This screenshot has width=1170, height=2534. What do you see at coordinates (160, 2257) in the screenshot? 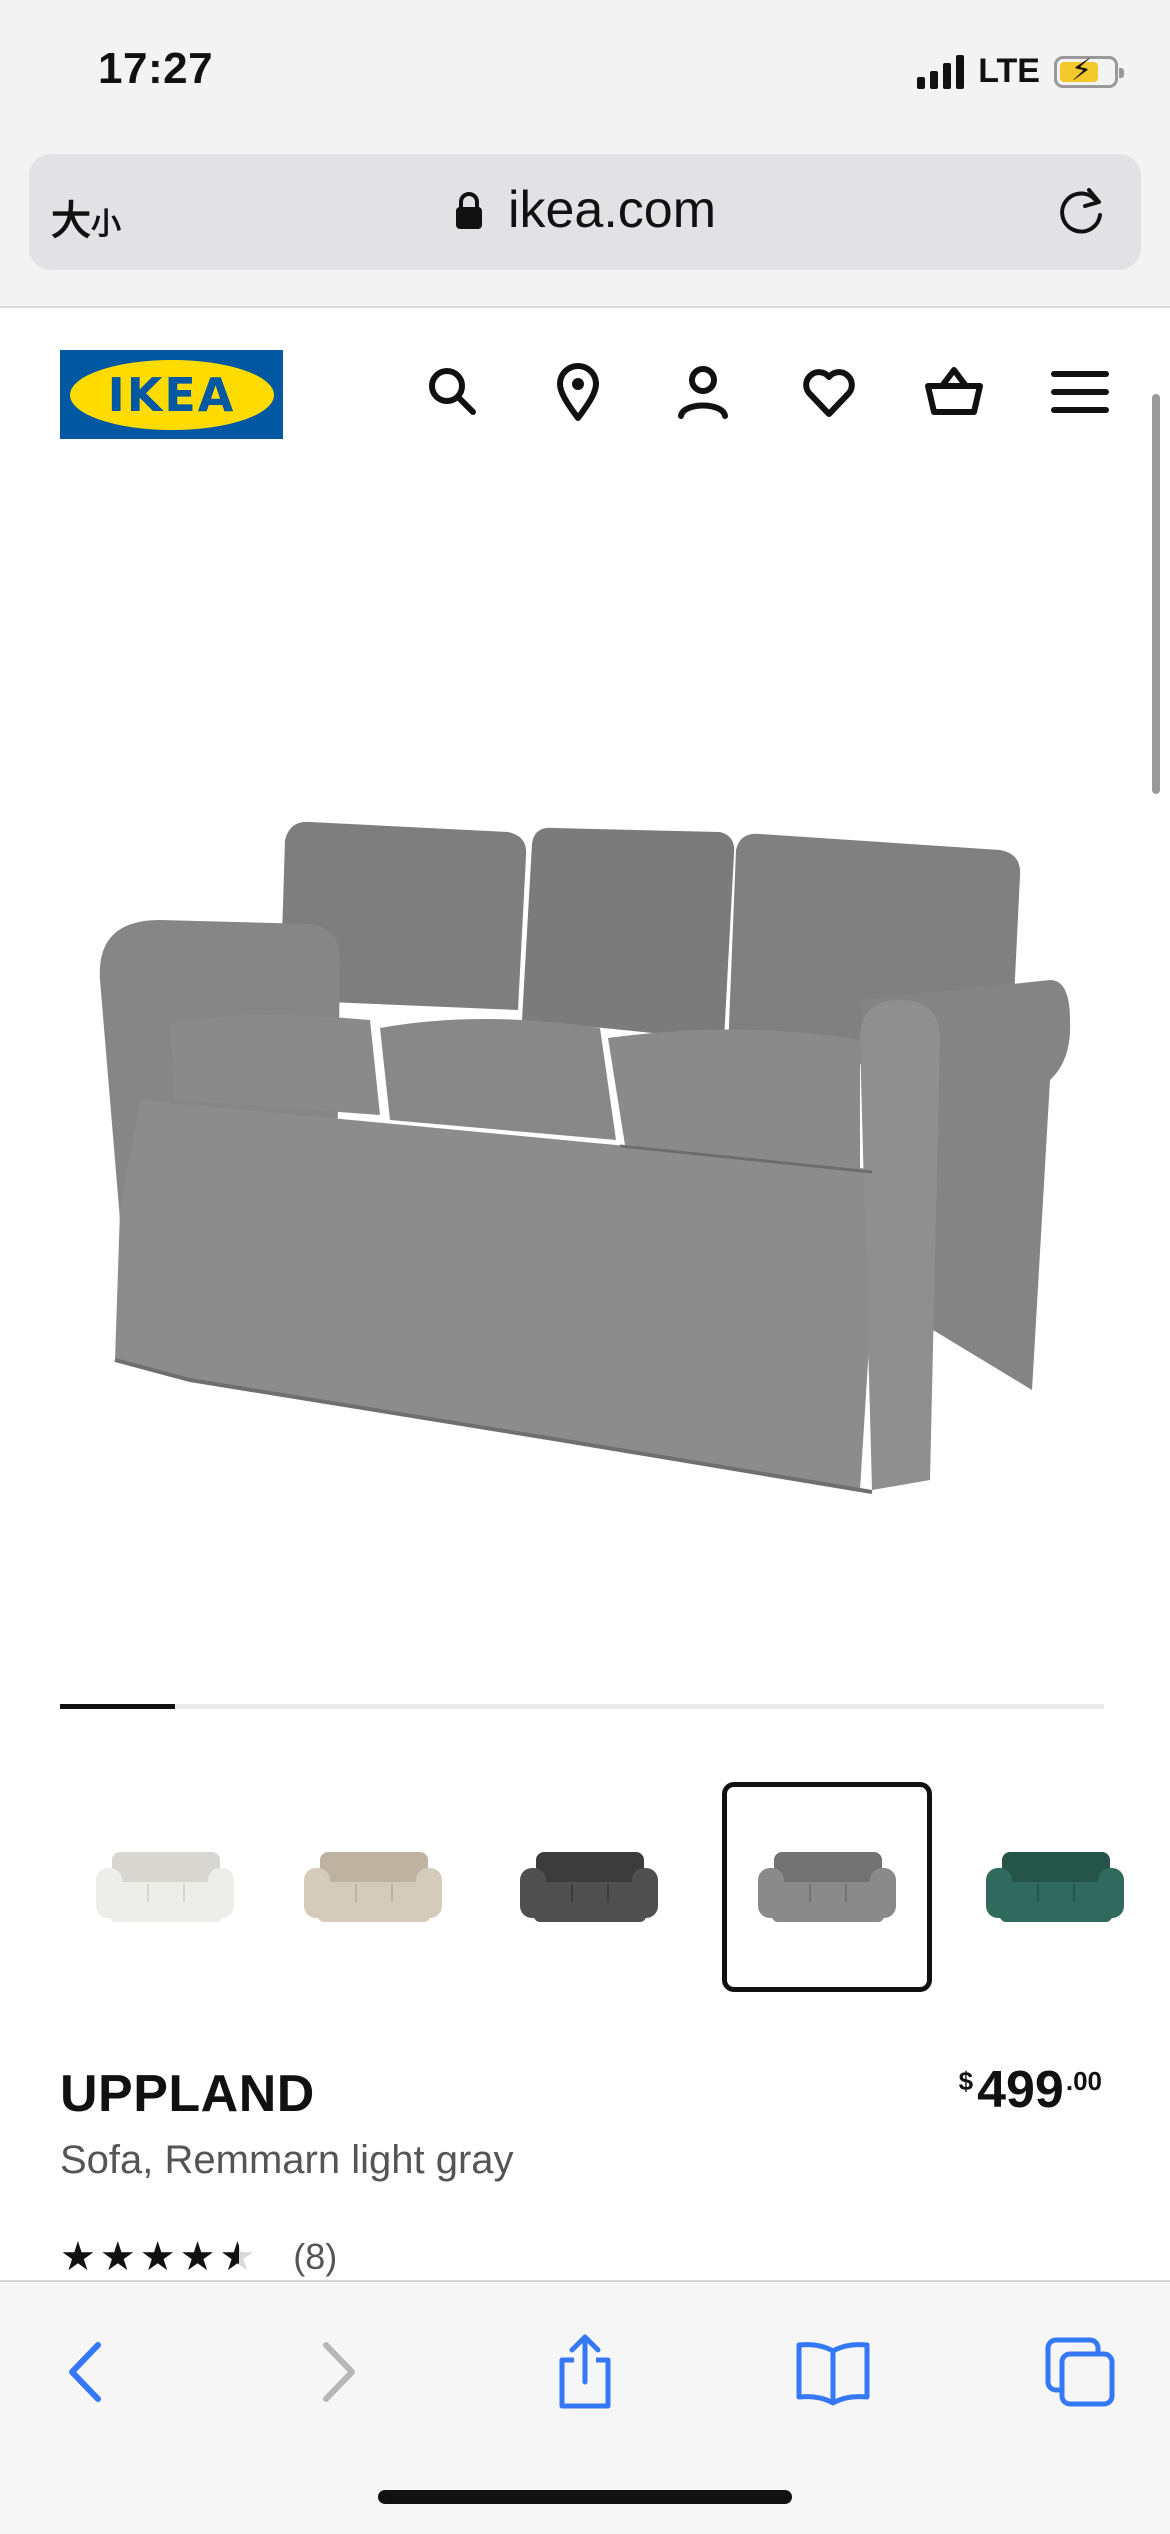
I see `rating-stars: ★★★★★ ★★★★★` at bounding box center [160, 2257].